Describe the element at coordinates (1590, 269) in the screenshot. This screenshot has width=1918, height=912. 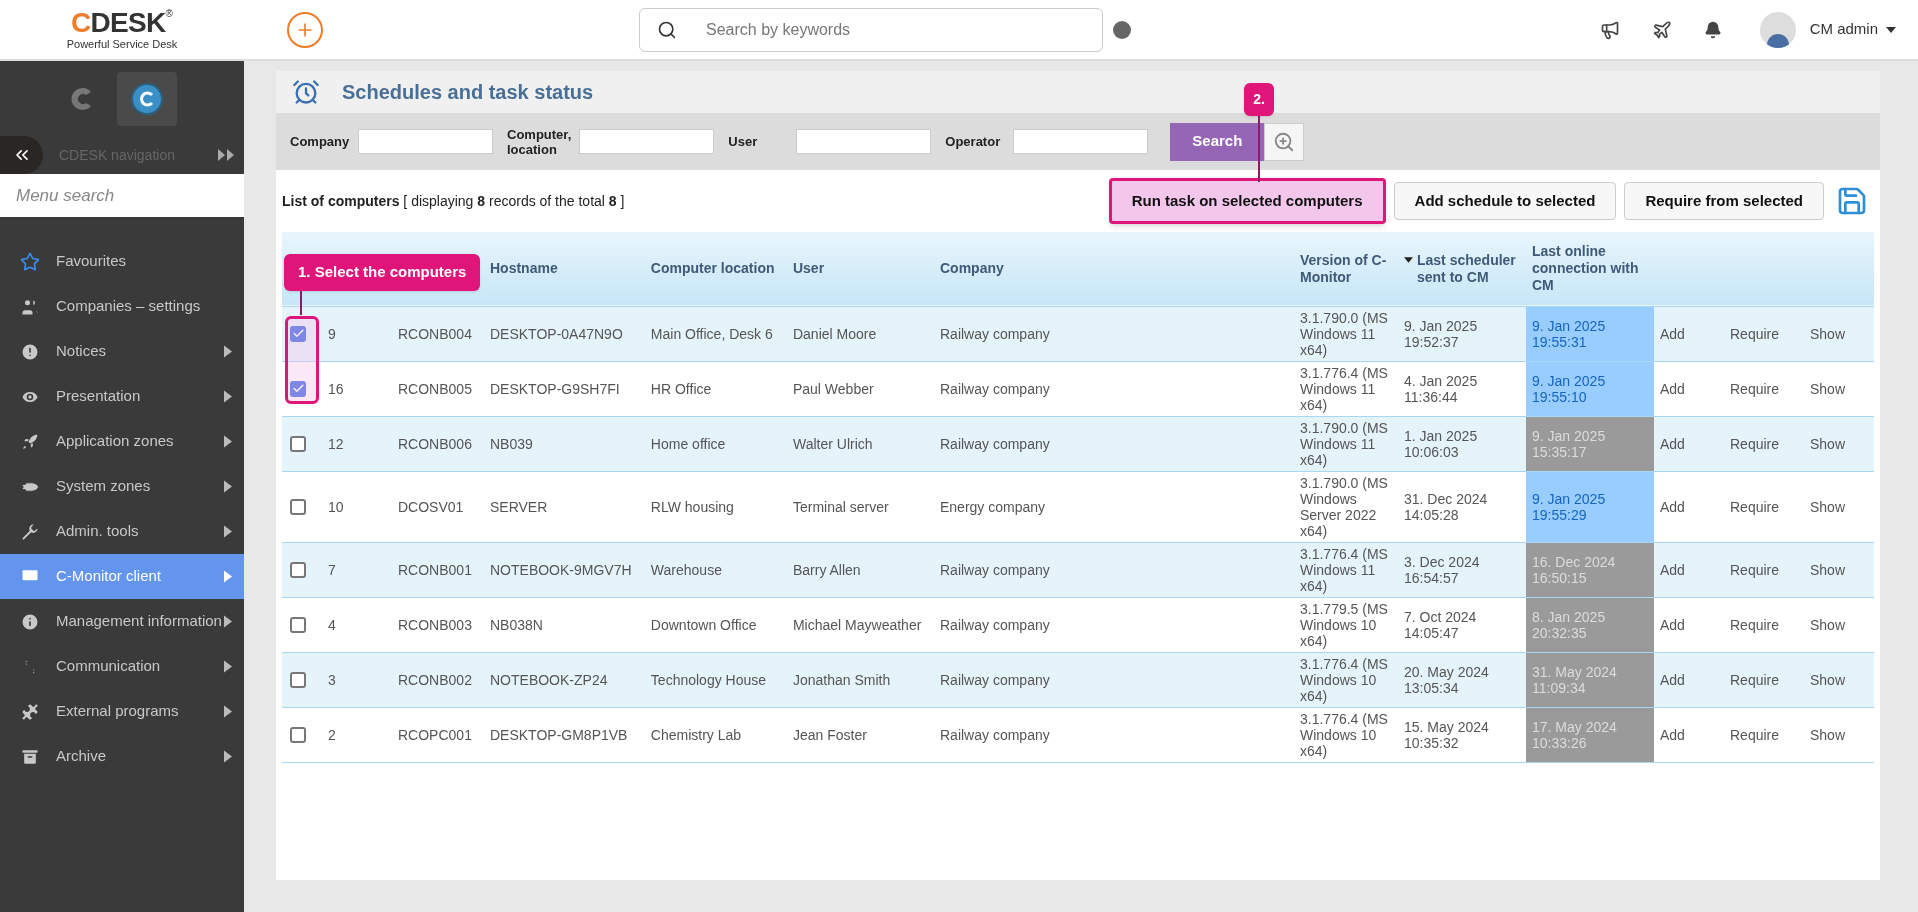
I see `column-header: Last online connection with CM` at that location.